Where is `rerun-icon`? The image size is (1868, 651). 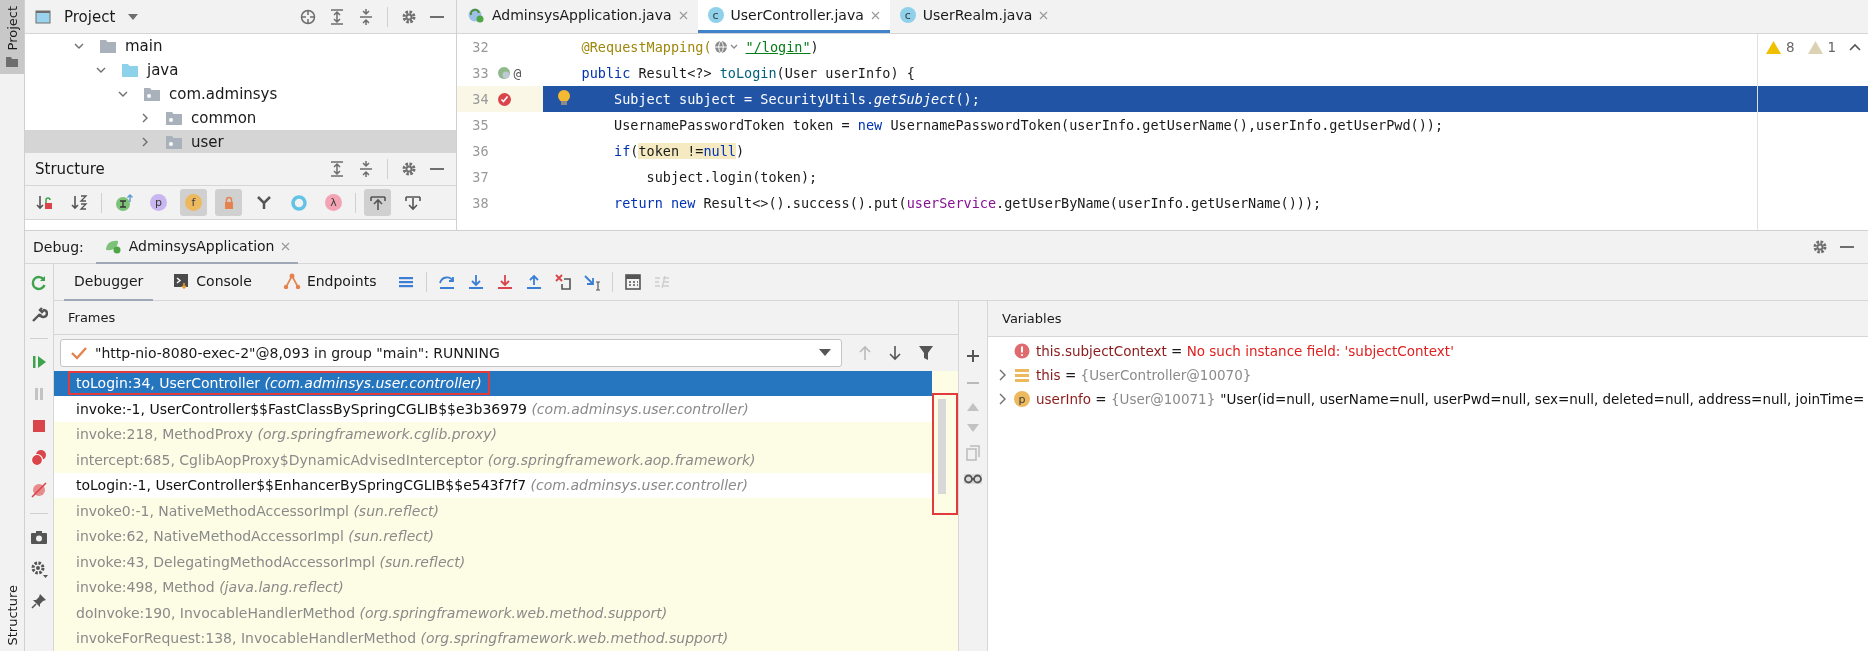
rerun-icon is located at coordinates (39, 283).